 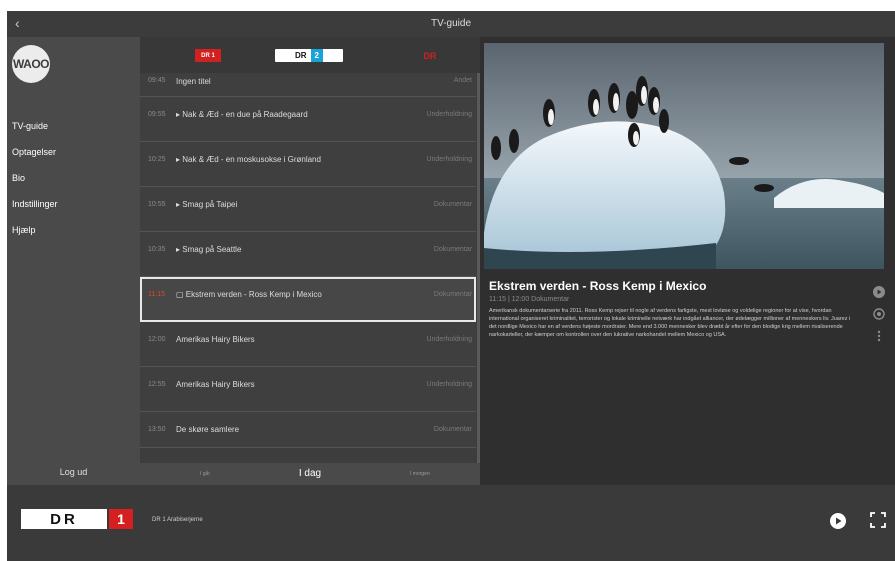 What do you see at coordinates (207, 204) in the screenshot?
I see `program-title: ▸ Smag på Taipei` at bounding box center [207, 204].